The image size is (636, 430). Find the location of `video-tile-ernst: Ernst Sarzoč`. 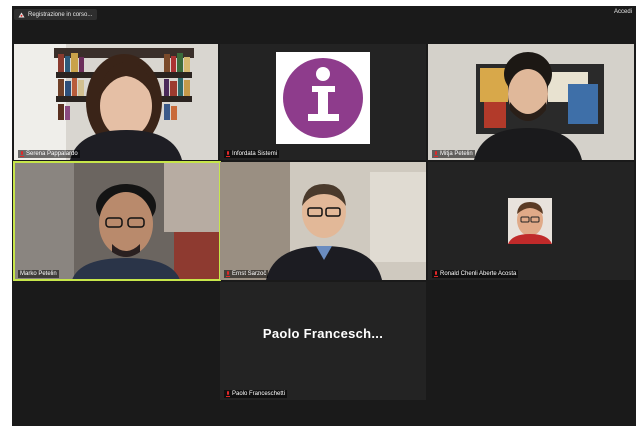

video-tile-ernst: Ernst Sarzoč is located at coordinates (323, 221).